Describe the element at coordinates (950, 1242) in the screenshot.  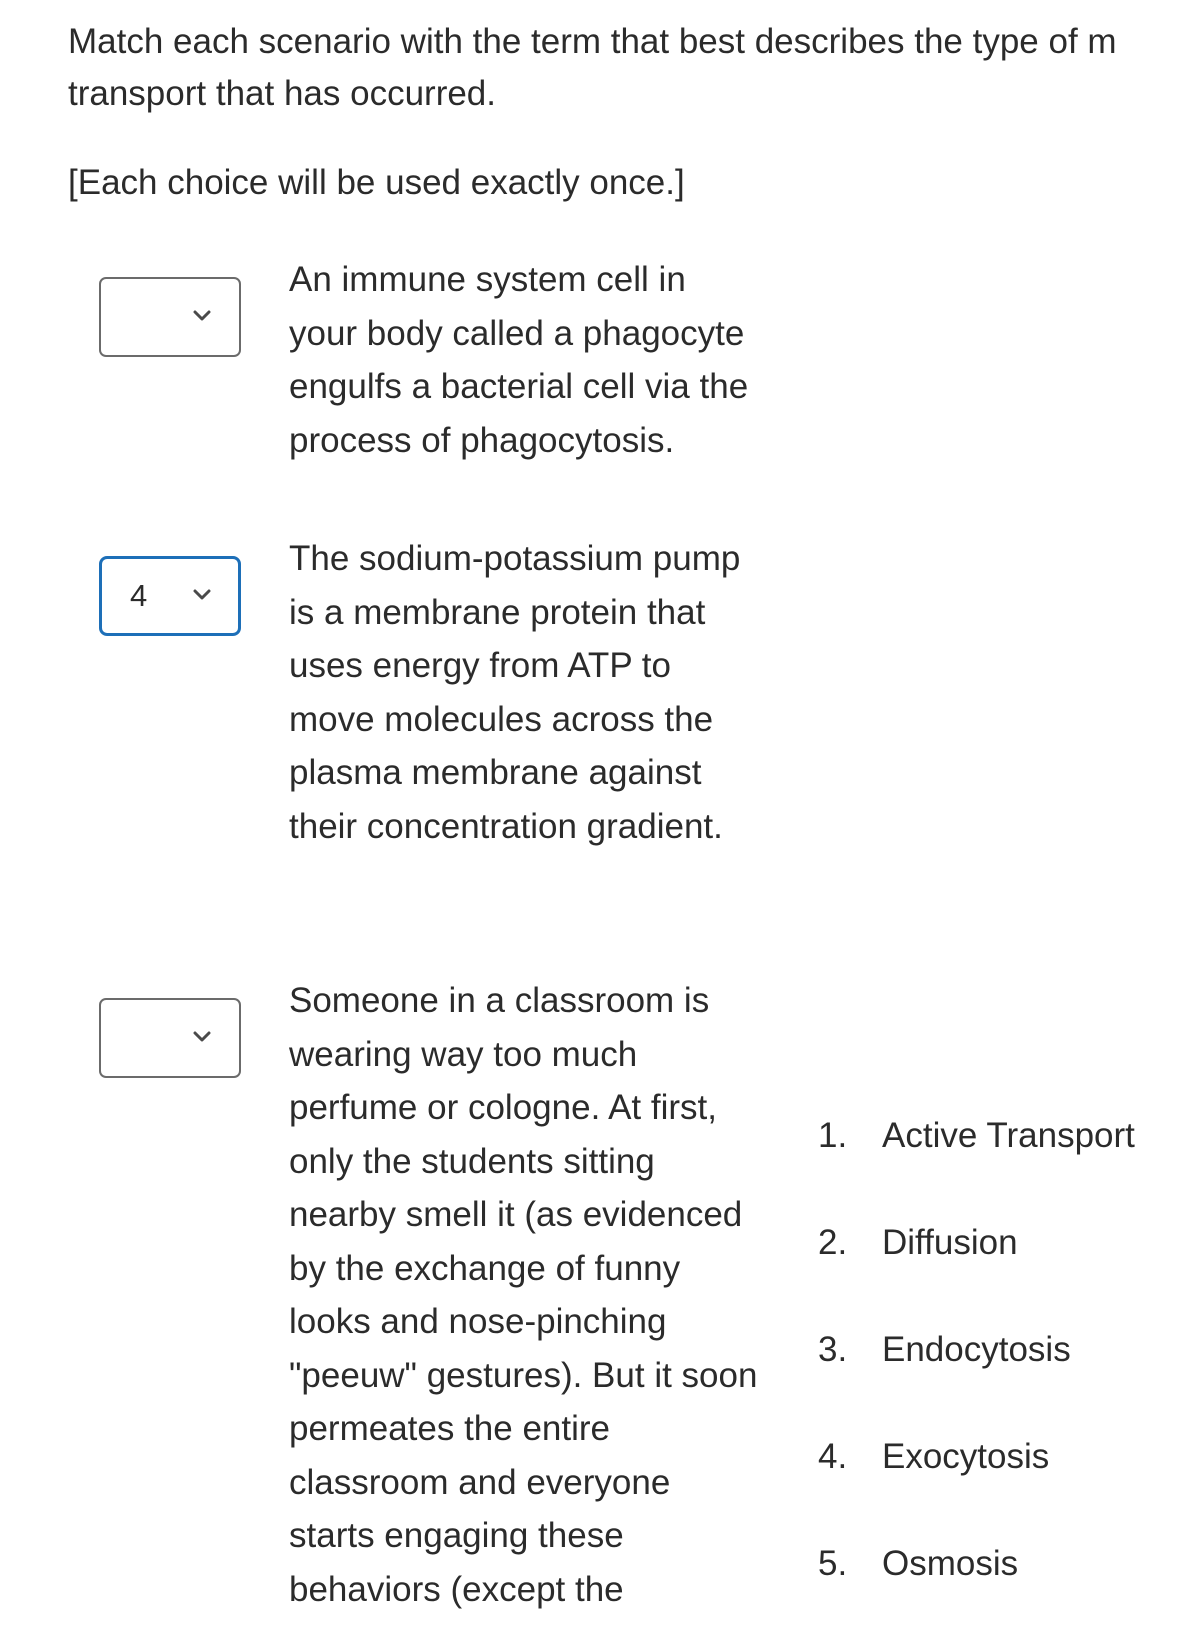
I see `choice-label: Diffusion` at that location.